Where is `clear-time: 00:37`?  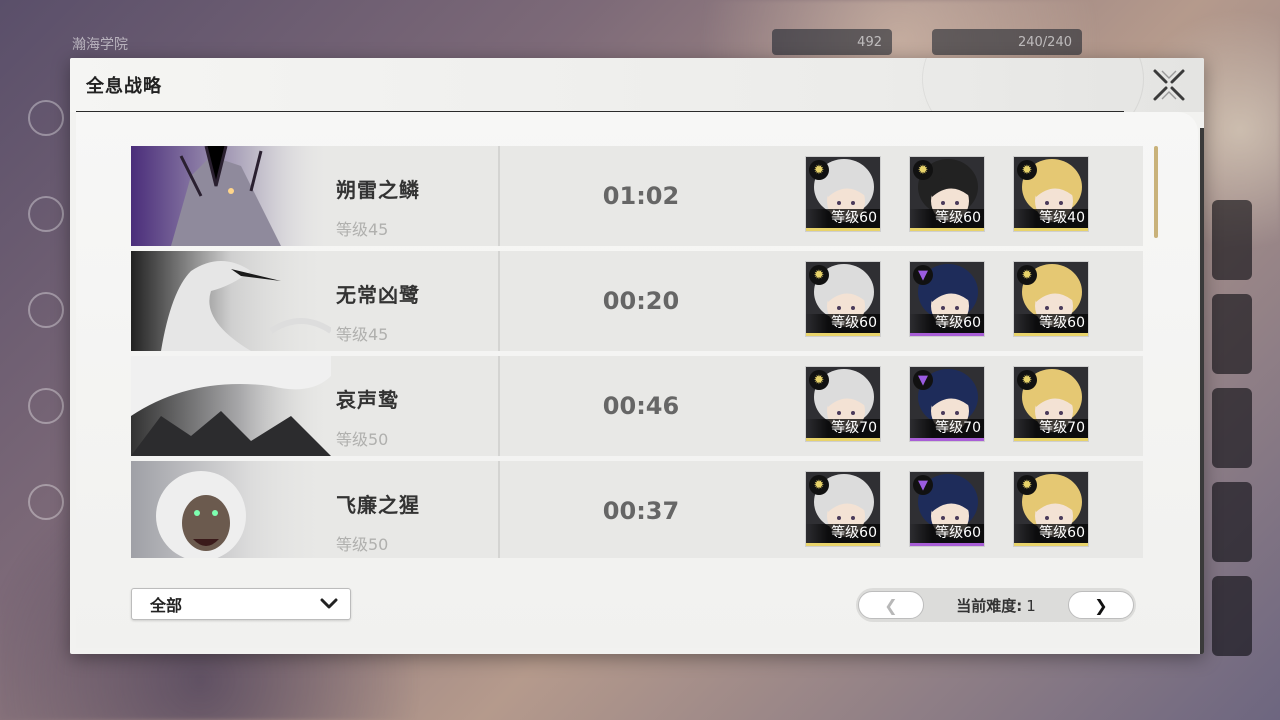 clear-time: 00:37 is located at coordinates (641, 511).